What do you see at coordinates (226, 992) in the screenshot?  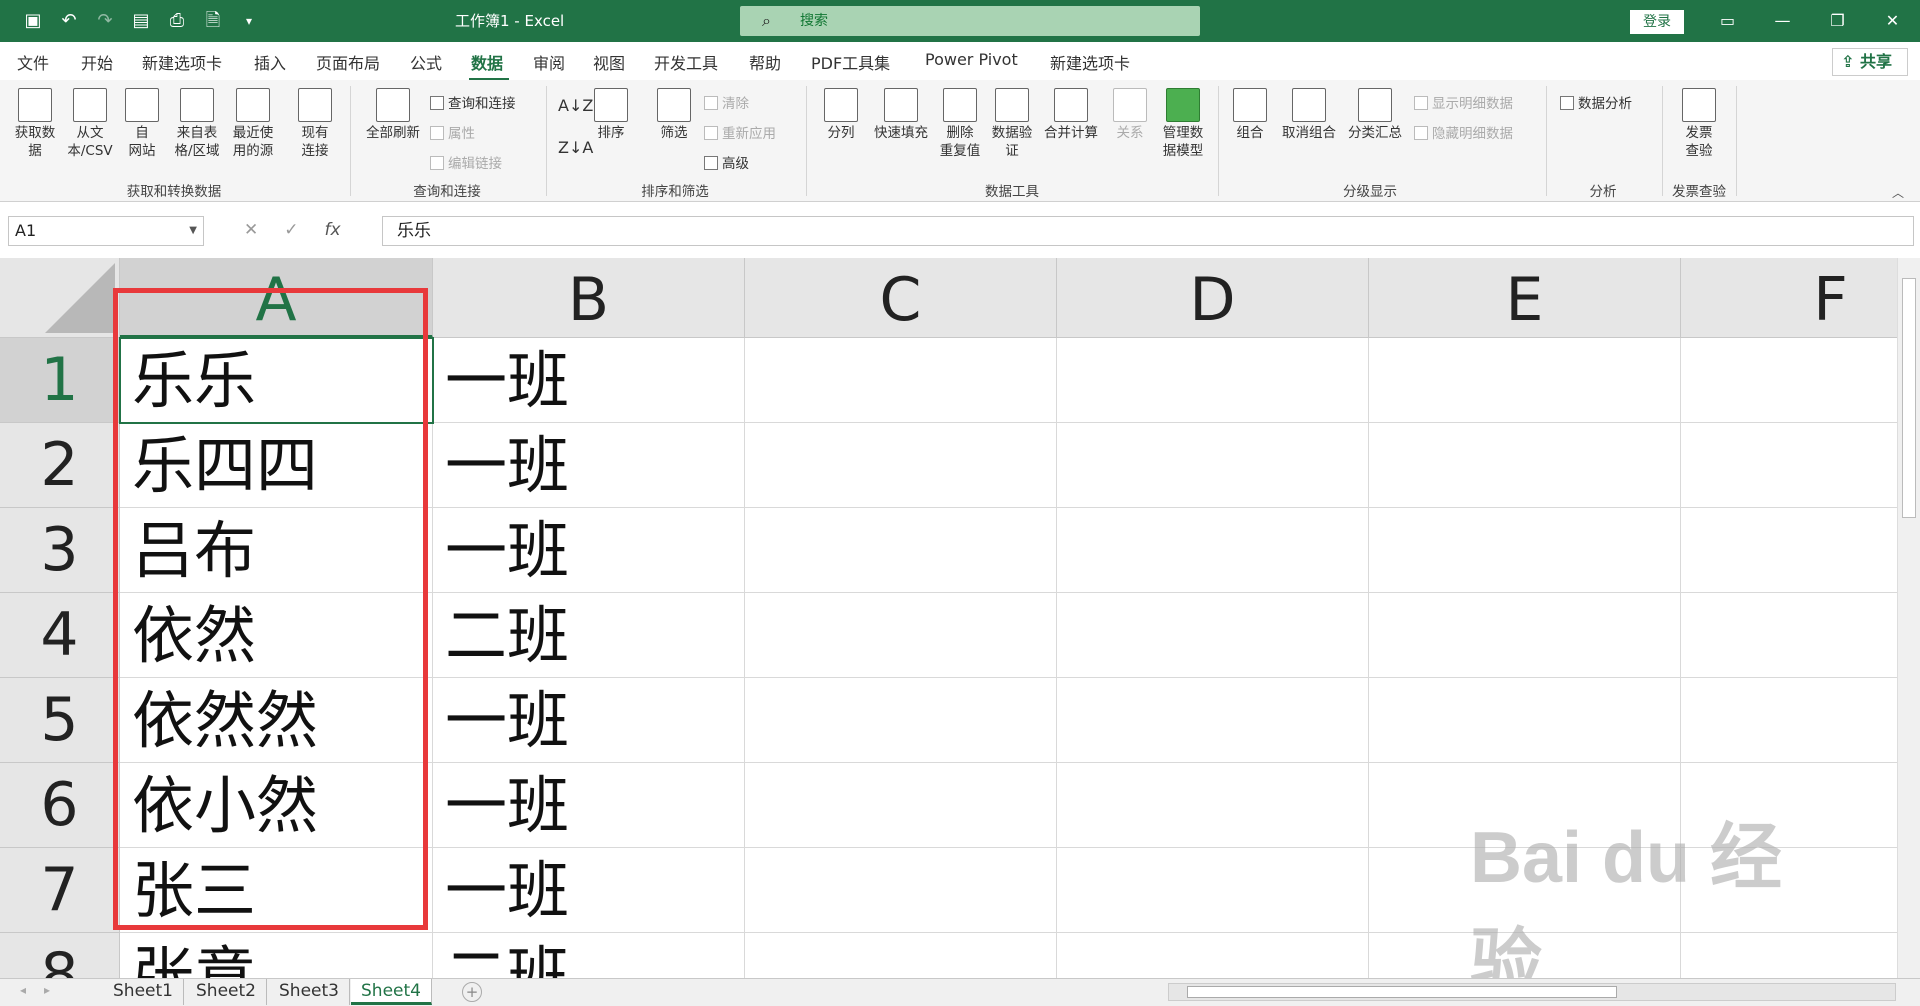 I see `sheet-tab-2: Sheet2` at bounding box center [226, 992].